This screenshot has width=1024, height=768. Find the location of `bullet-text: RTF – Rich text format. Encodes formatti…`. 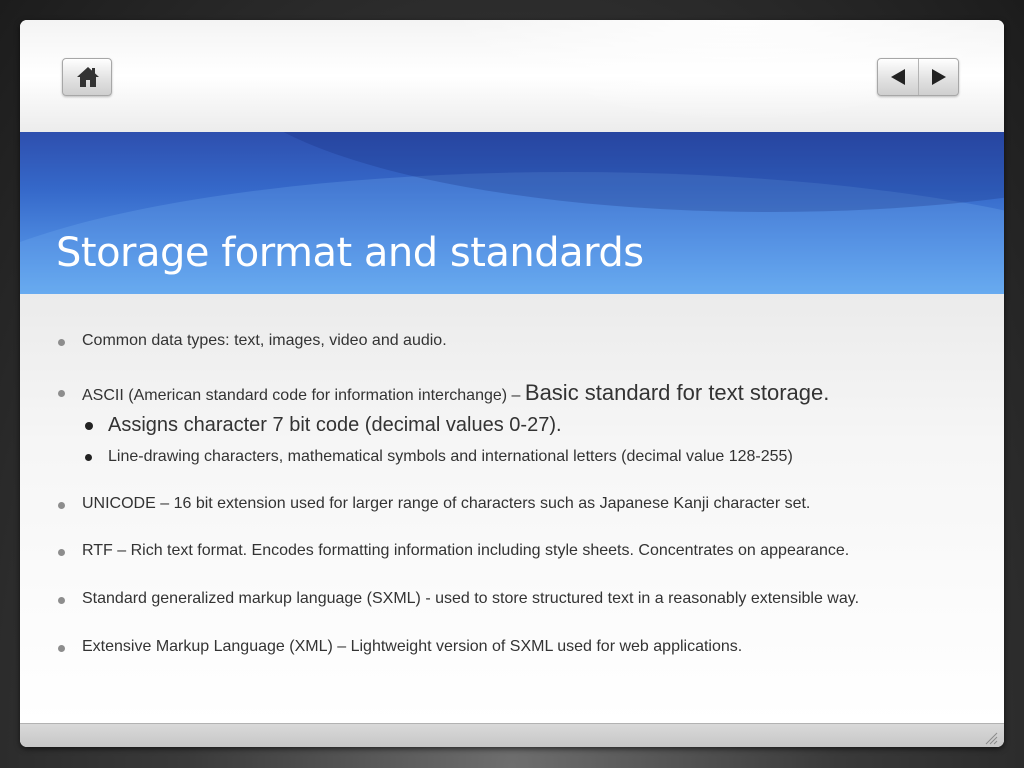

bullet-text: RTF – Rich text format. Encodes formatti… is located at coordinates (466, 550).